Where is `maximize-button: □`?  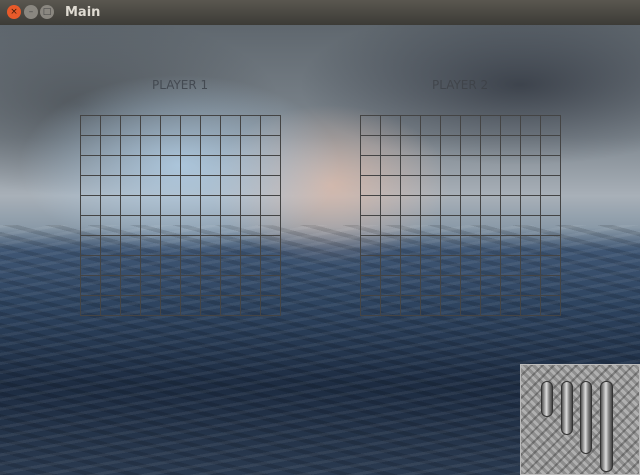
maximize-button: □ is located at coordinates (47, 12).